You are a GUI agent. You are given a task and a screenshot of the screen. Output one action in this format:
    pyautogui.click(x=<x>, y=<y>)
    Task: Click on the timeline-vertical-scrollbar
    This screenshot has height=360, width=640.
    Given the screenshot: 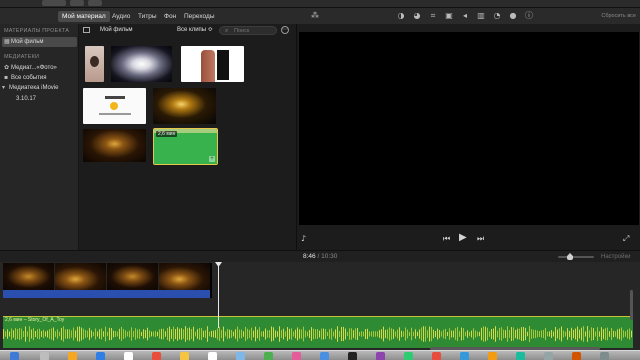 What is the action you would take?
    pyautogui.click(x=631, y=305)
    